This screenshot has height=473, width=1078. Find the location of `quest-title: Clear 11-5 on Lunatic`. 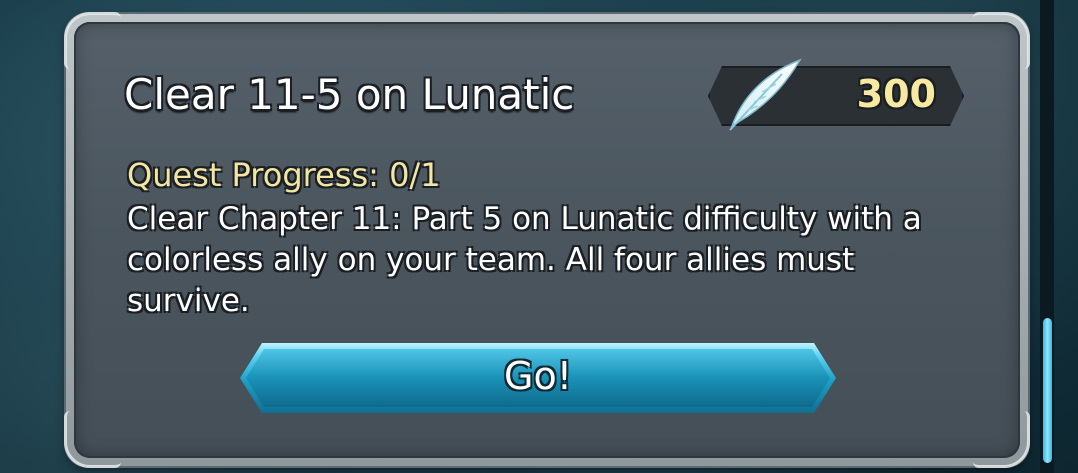

quest-title: Clear 11-5 on Lunatic is located at coordinates (349, 94).